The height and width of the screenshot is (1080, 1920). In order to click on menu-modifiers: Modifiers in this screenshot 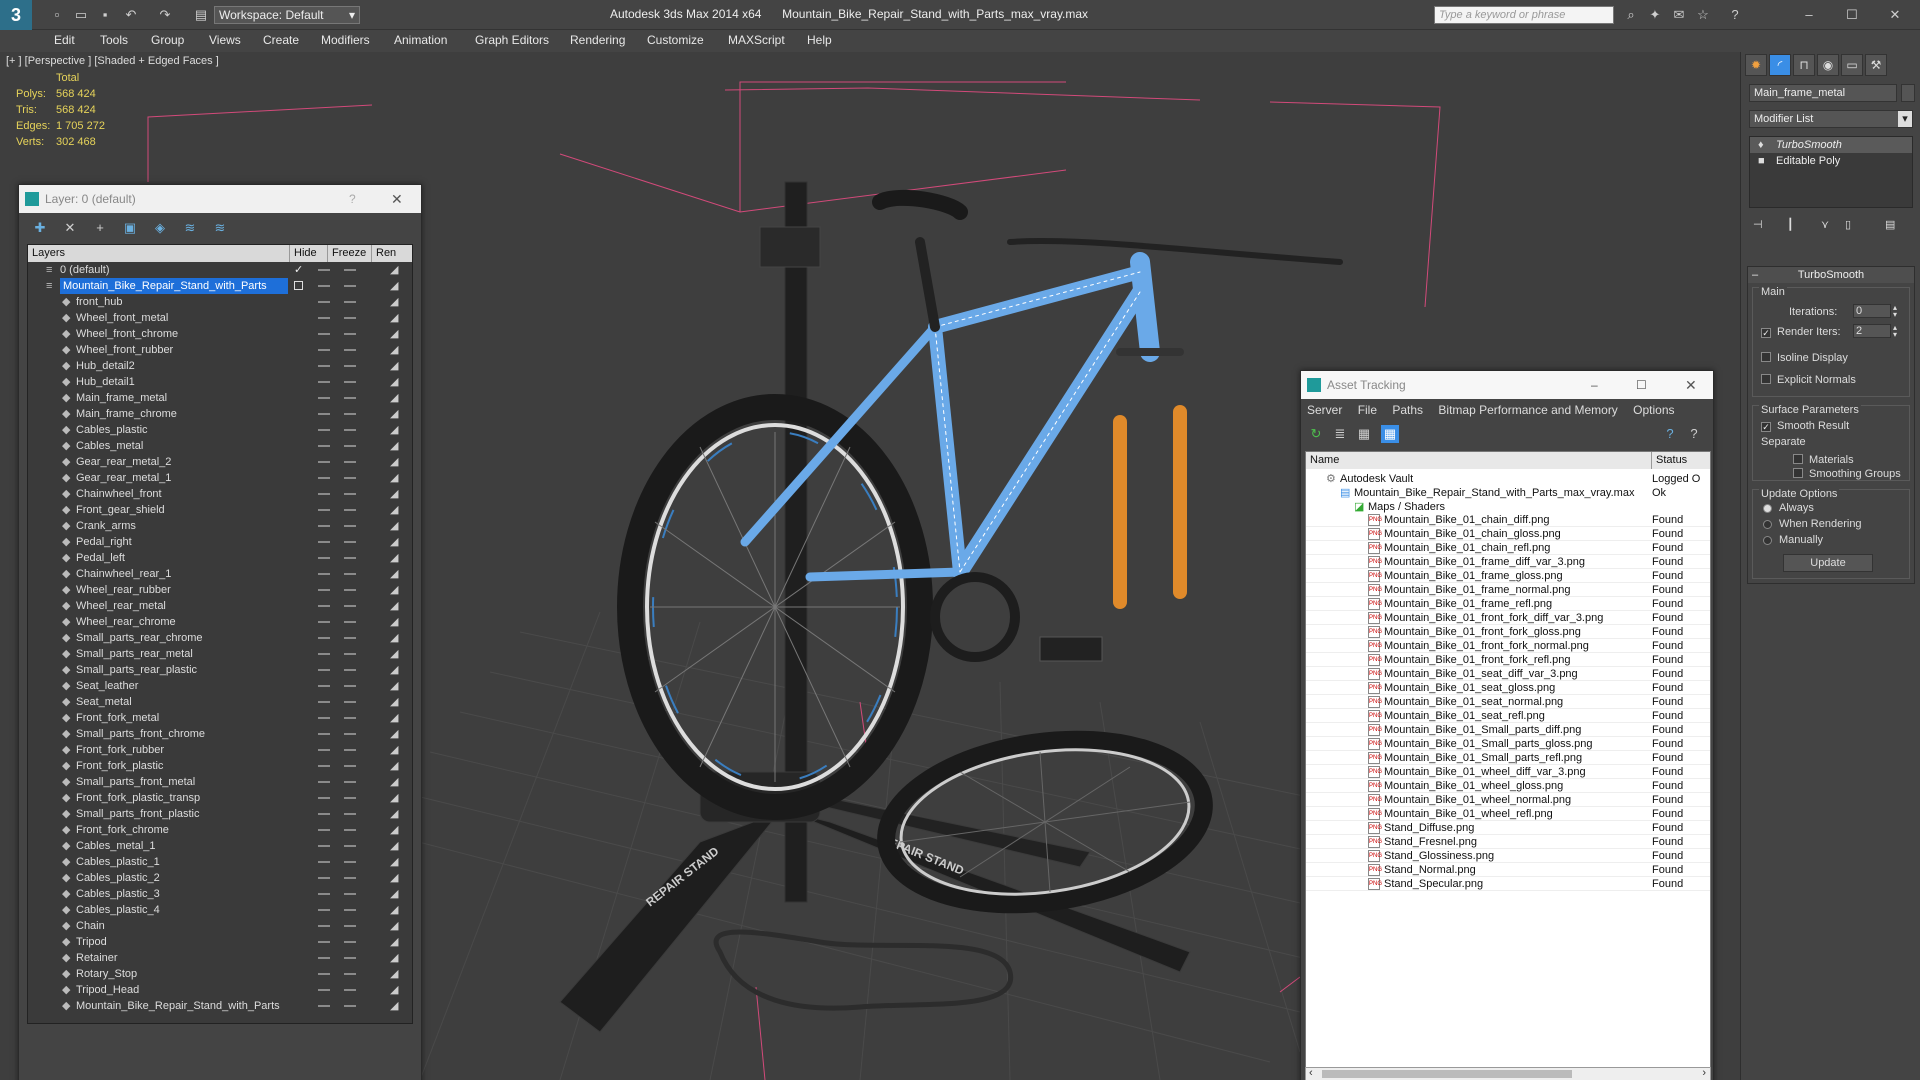, I will do `click(345, 40)`.